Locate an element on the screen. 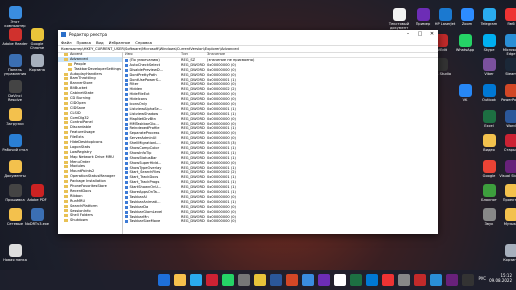 The height and width of the screenshot is (290, 516). desktop-icon: Старый is located at coordinates (507, 143).